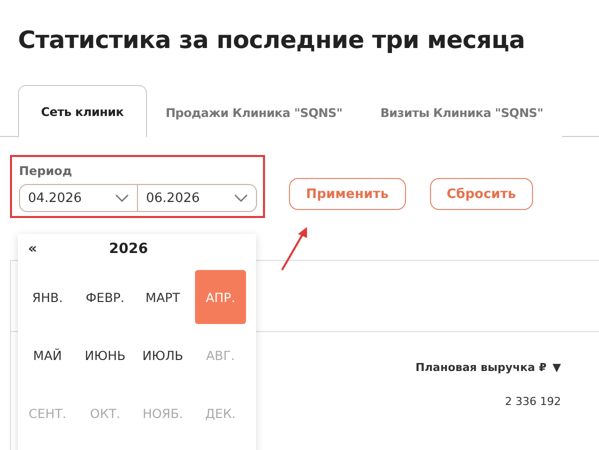 The height and width of the screenshot is (450, 599). I want to click on sort-indicator: ▼, so click(556, 367).